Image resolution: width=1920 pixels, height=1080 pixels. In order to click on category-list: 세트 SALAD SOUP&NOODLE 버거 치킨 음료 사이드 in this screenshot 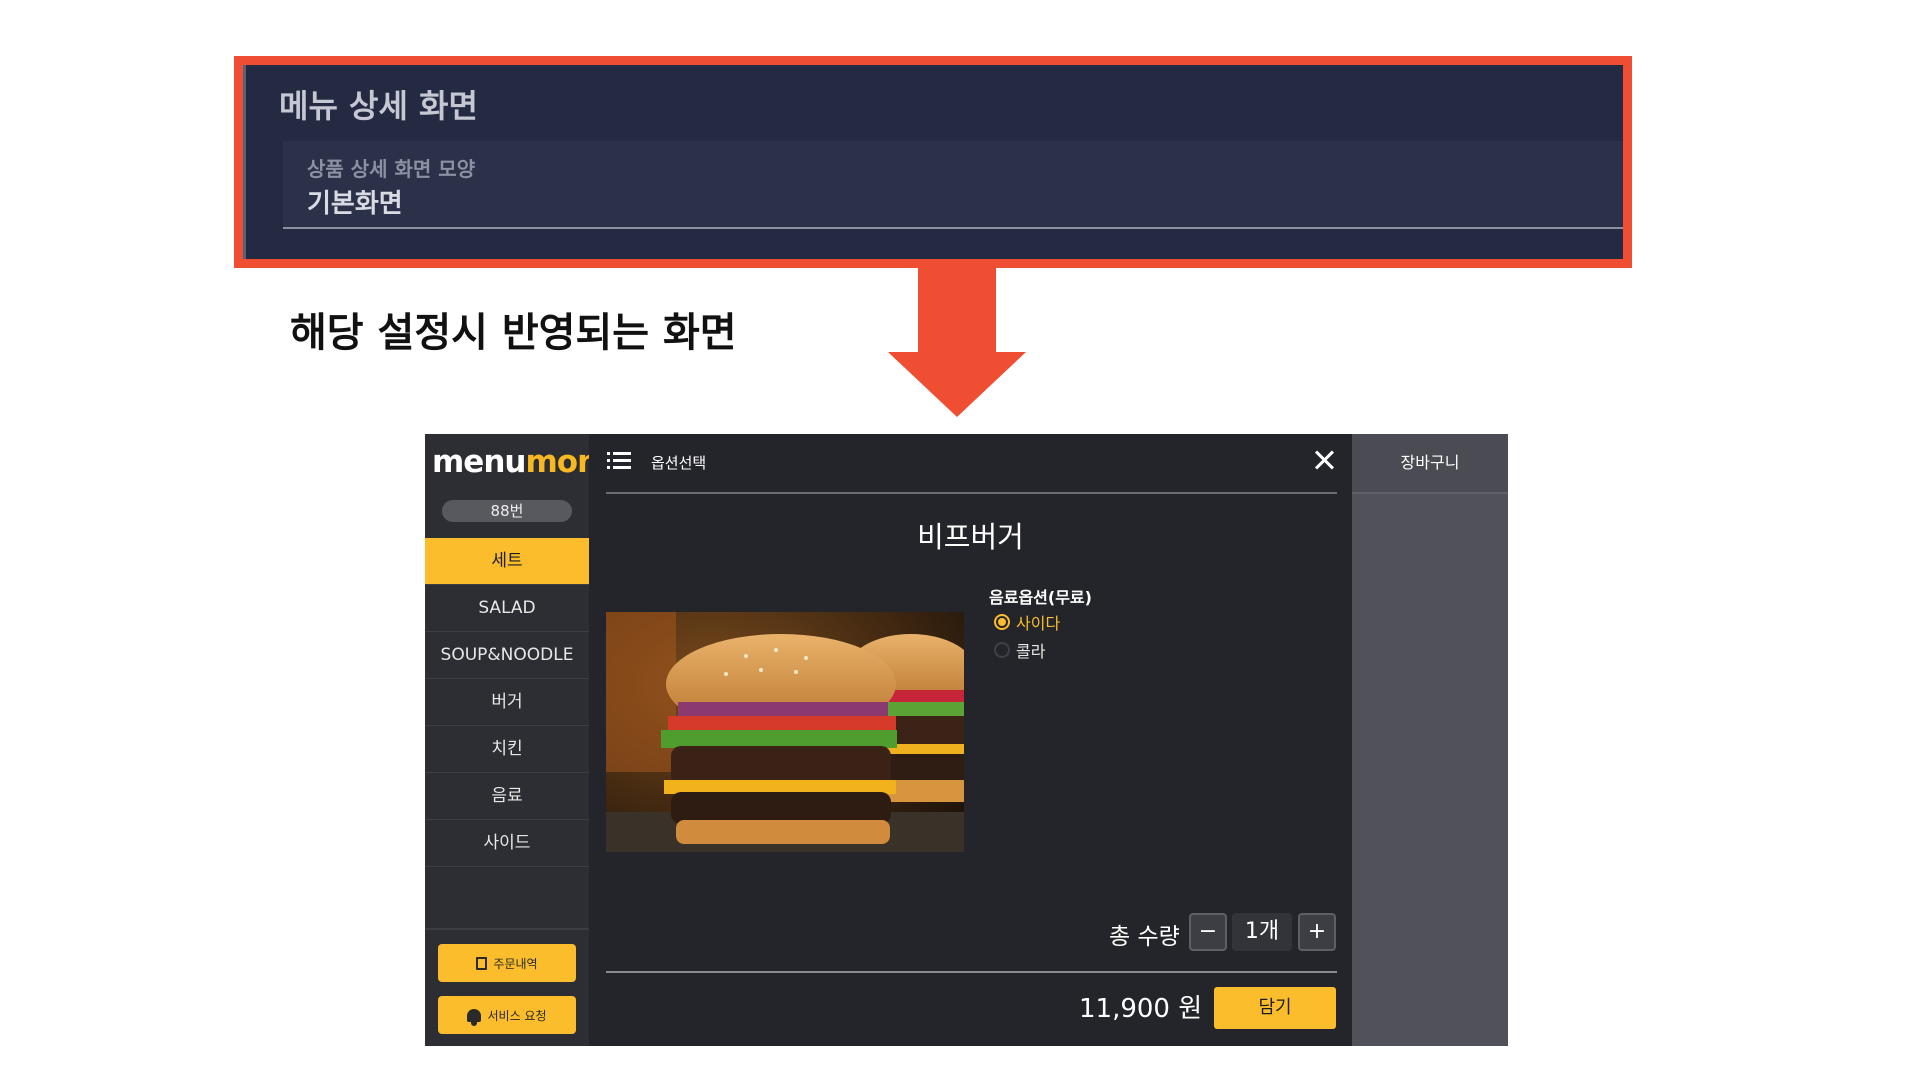, I will do `click(507, 702)`.